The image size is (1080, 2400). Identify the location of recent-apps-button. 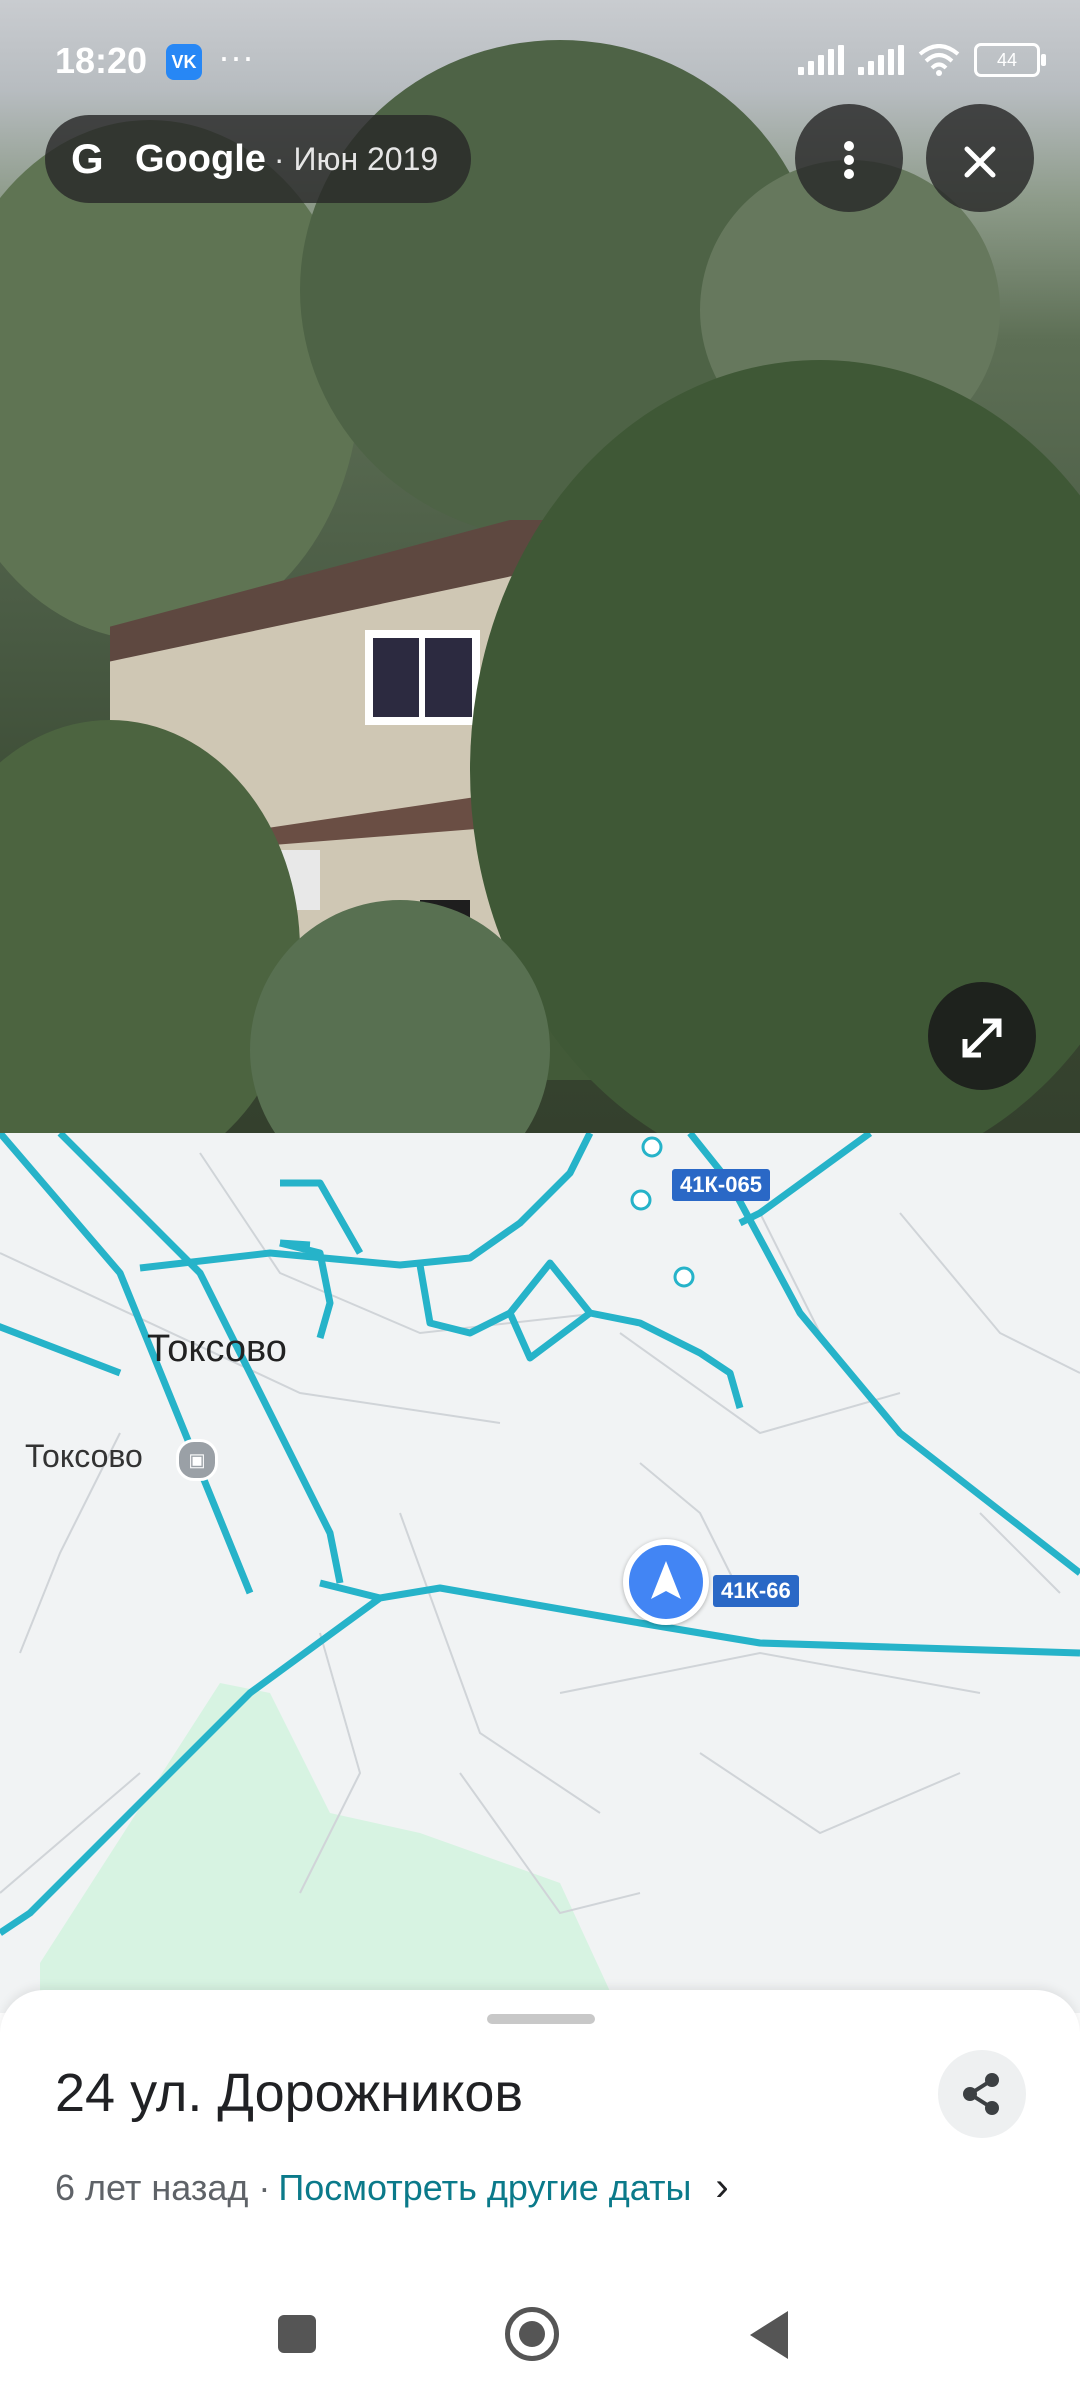
(297, 2334).